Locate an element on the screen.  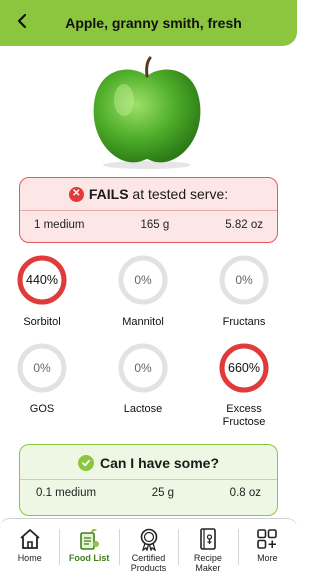
serve-ounces: 5.82 oz is located at coordinates (244, 225).